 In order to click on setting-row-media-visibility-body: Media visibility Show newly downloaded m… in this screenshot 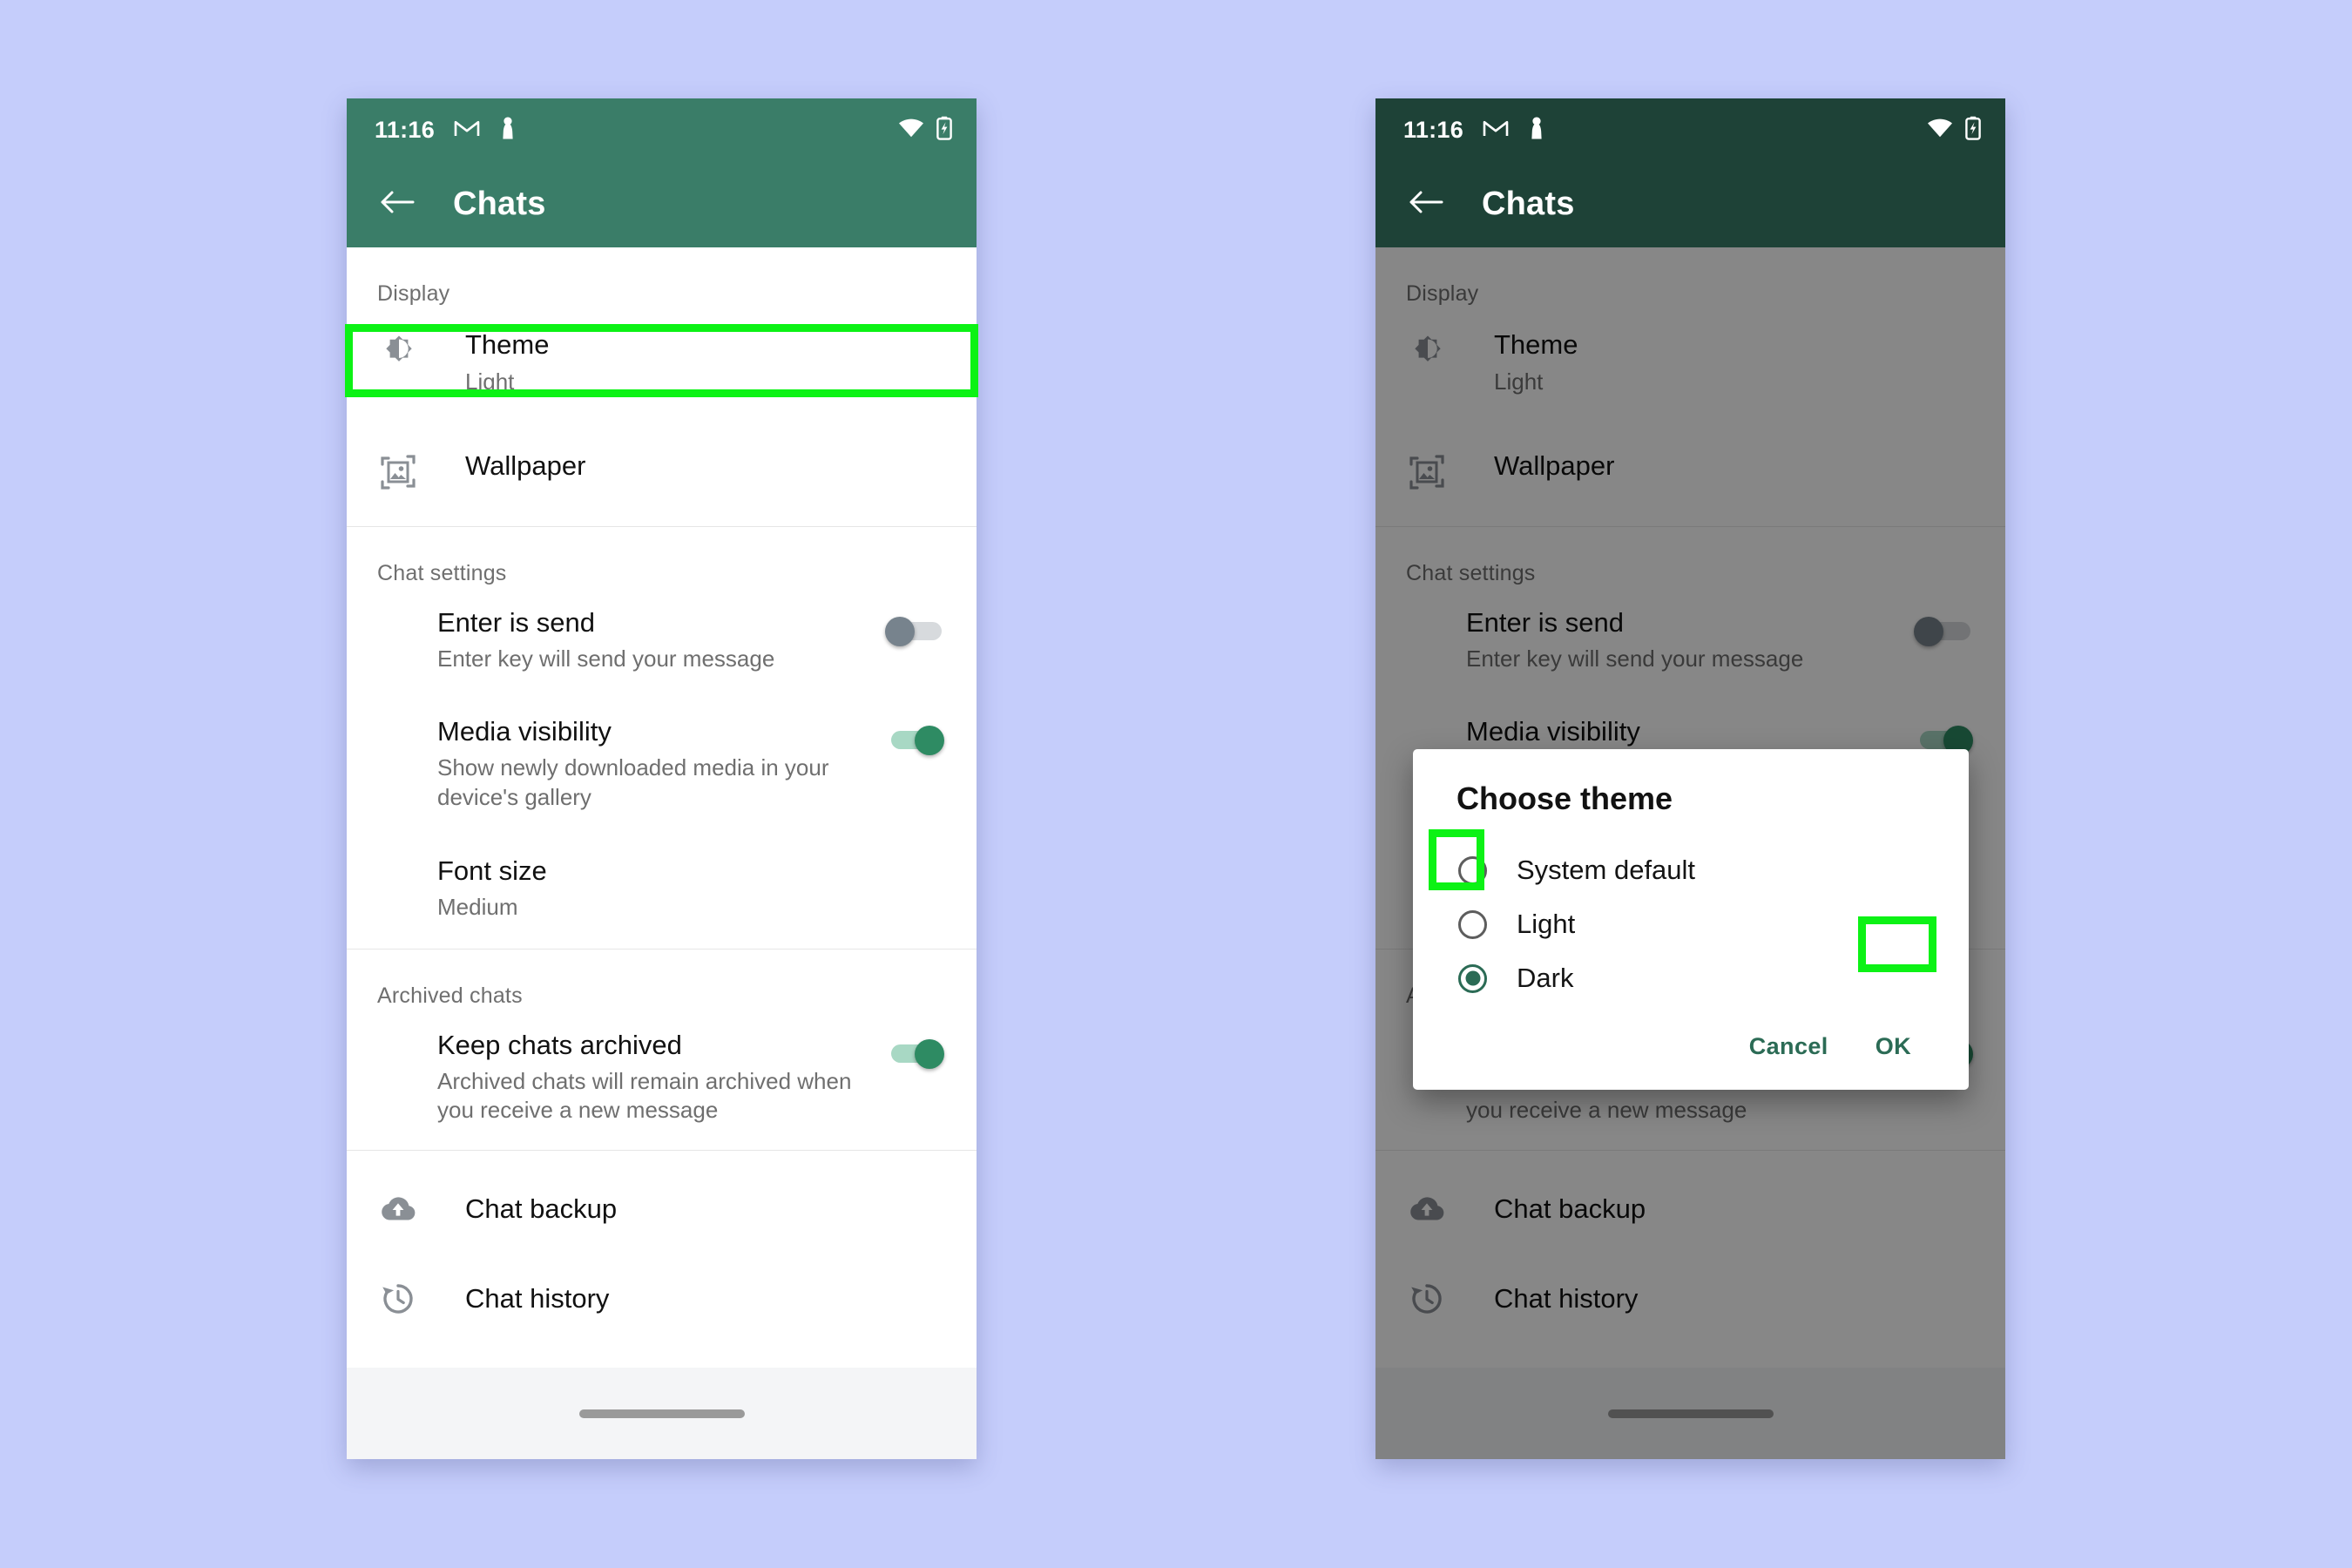, I will do `click(662, 764)`.